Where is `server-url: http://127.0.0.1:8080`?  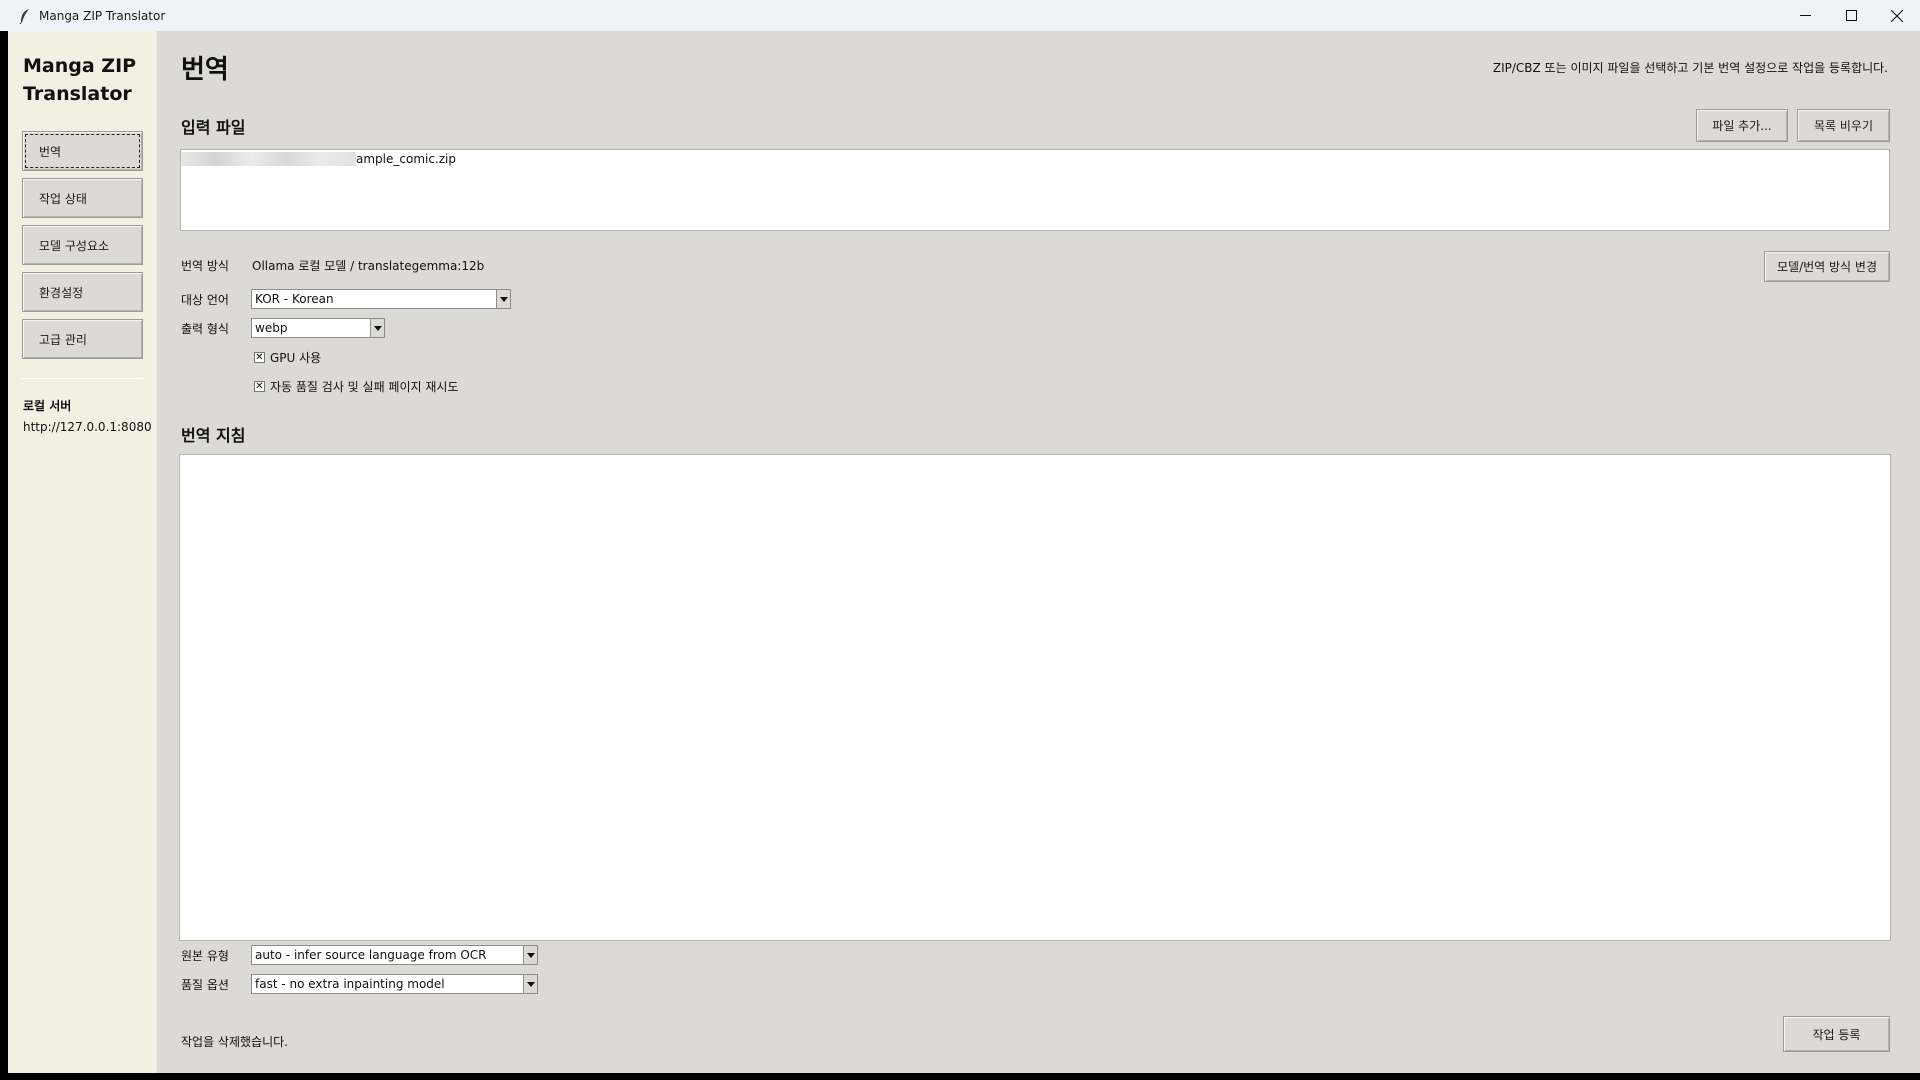 server-url: http://127.0.0.1:8080 is located at coordinates (87, 427).